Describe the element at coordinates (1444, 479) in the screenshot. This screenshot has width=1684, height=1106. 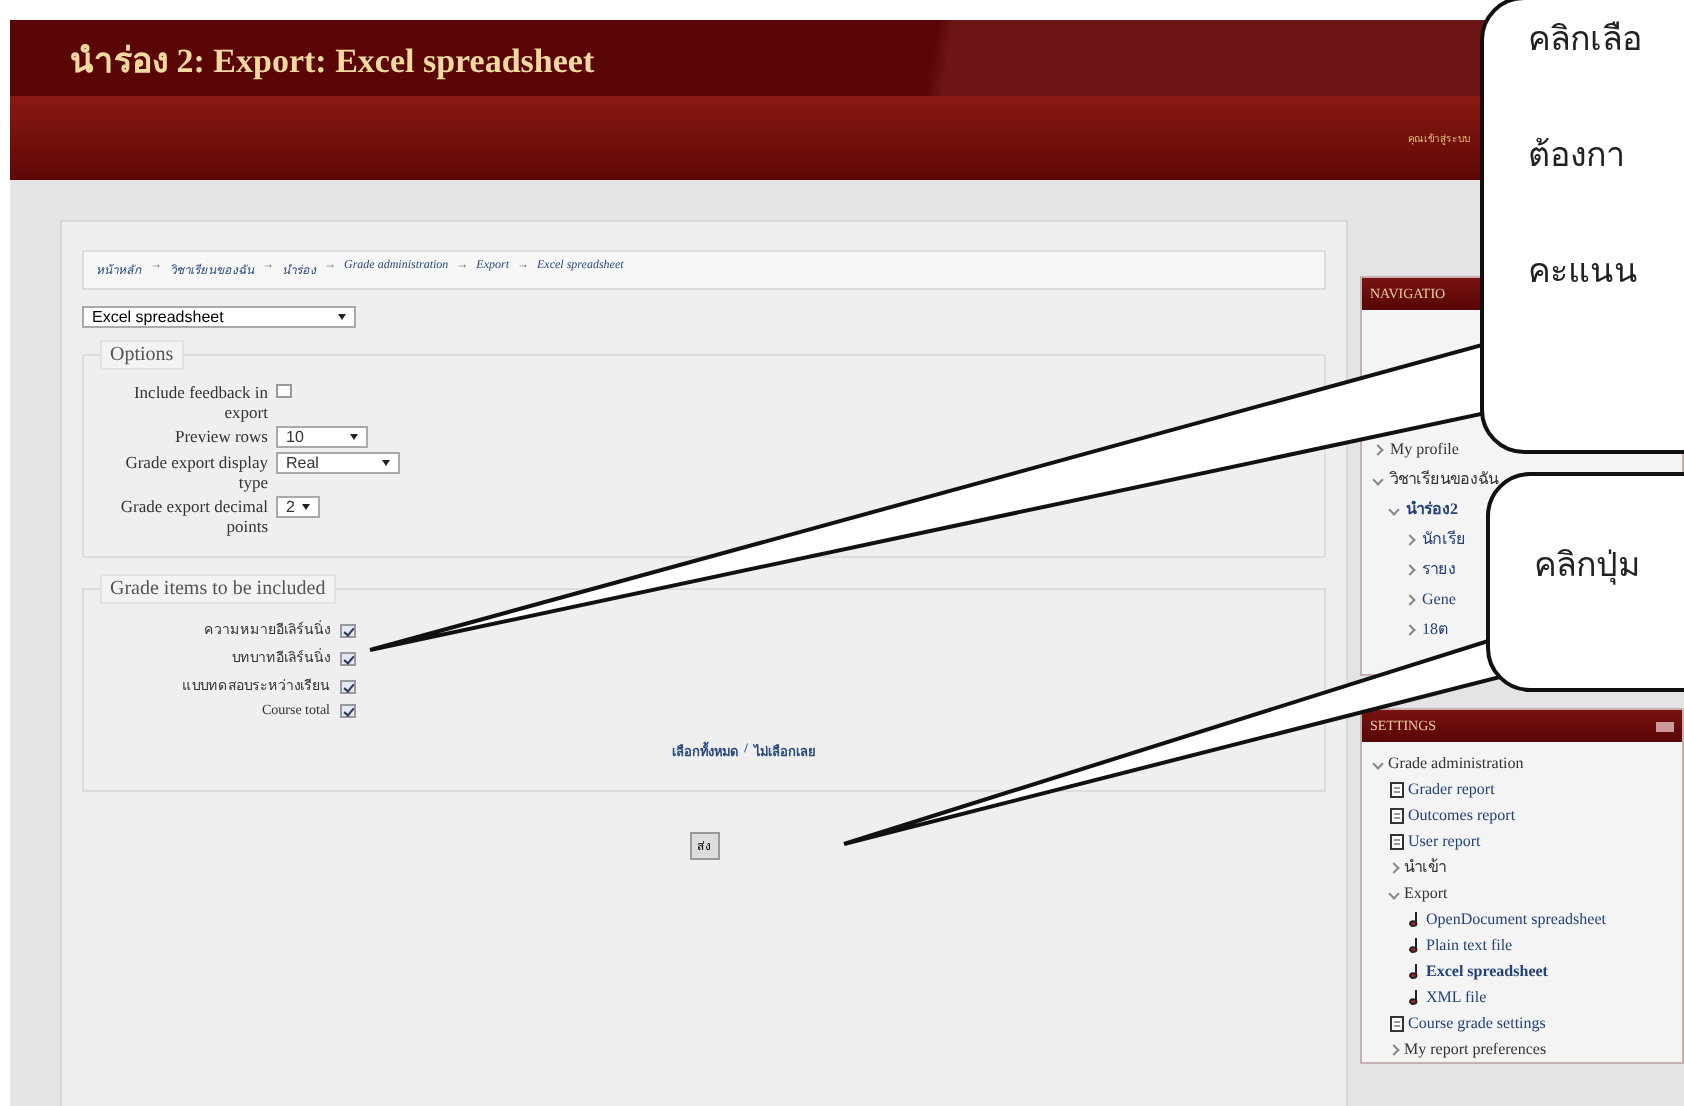
I see `nav-item: วิชาเรียนของฉัน` at that location.